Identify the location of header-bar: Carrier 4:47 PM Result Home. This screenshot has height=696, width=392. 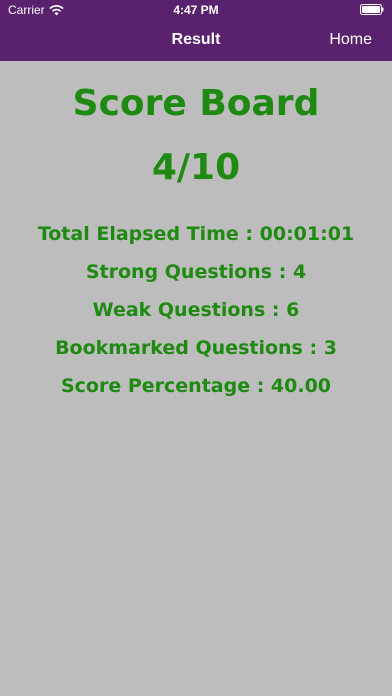
(196, 30).